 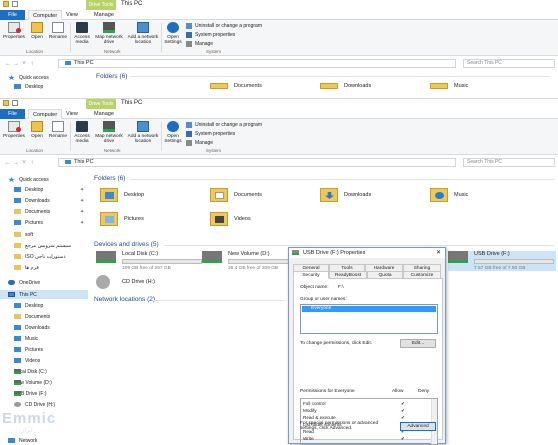 I want to click on nav-pc-desktop: Desktop, so click(x=28, y=305).